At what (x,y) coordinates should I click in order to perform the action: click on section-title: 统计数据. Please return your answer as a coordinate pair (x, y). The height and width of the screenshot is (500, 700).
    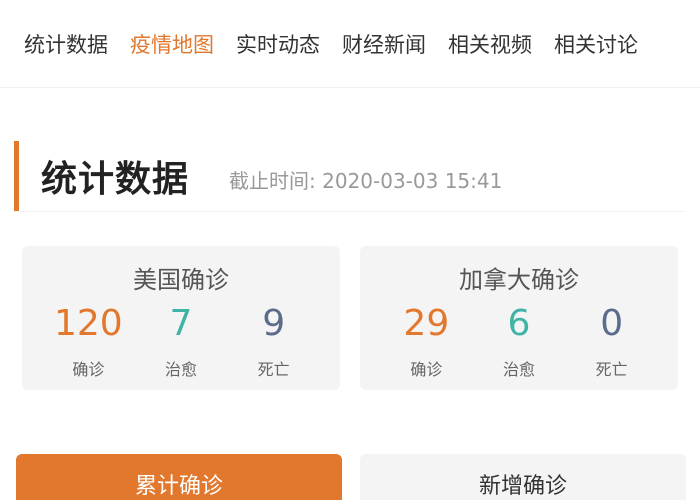
    Looking at the image, I should click on (115, 179).